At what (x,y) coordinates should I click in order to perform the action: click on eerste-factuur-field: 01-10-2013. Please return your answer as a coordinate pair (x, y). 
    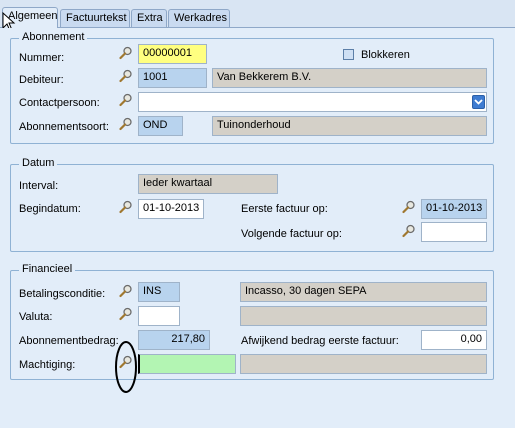
    Looking at the image, I should click on (454, 209).